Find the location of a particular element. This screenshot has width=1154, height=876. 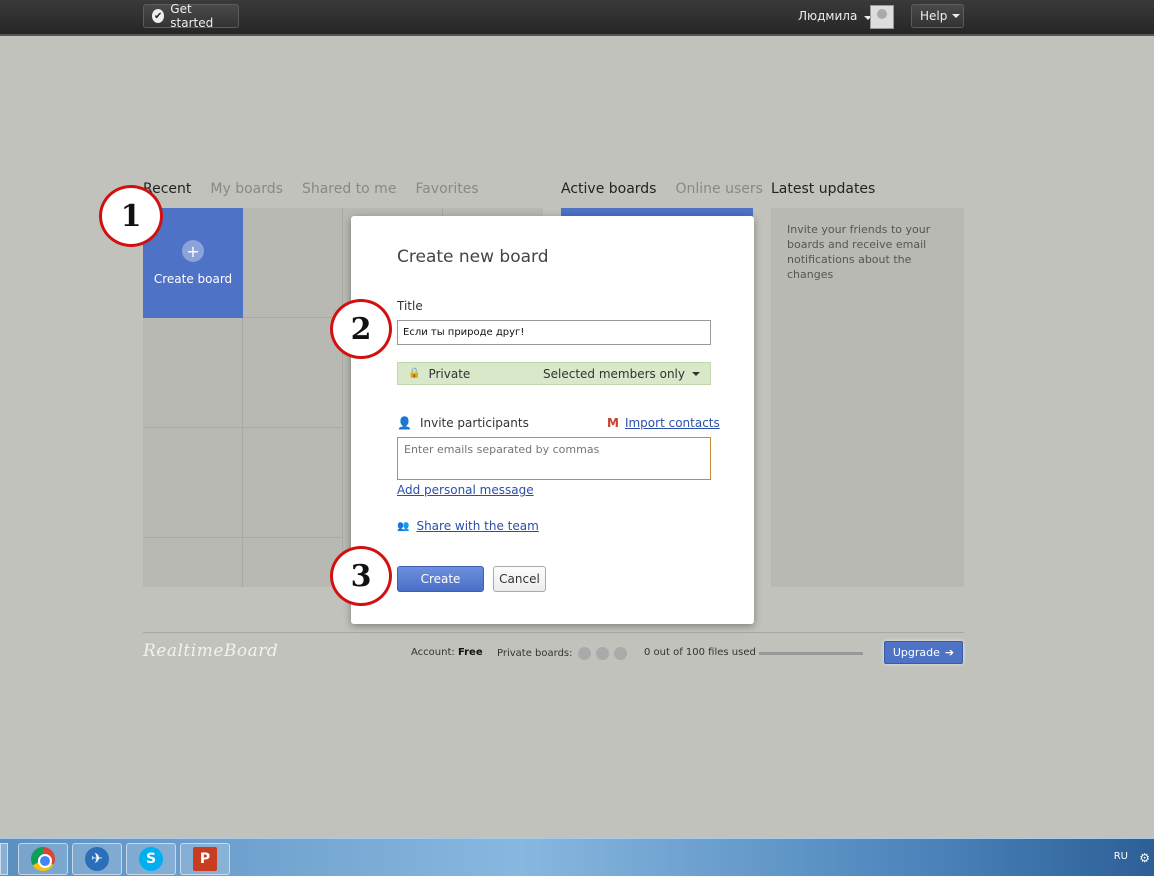

import-contacts-link: Import contacts is located at coordinates (672, 423).